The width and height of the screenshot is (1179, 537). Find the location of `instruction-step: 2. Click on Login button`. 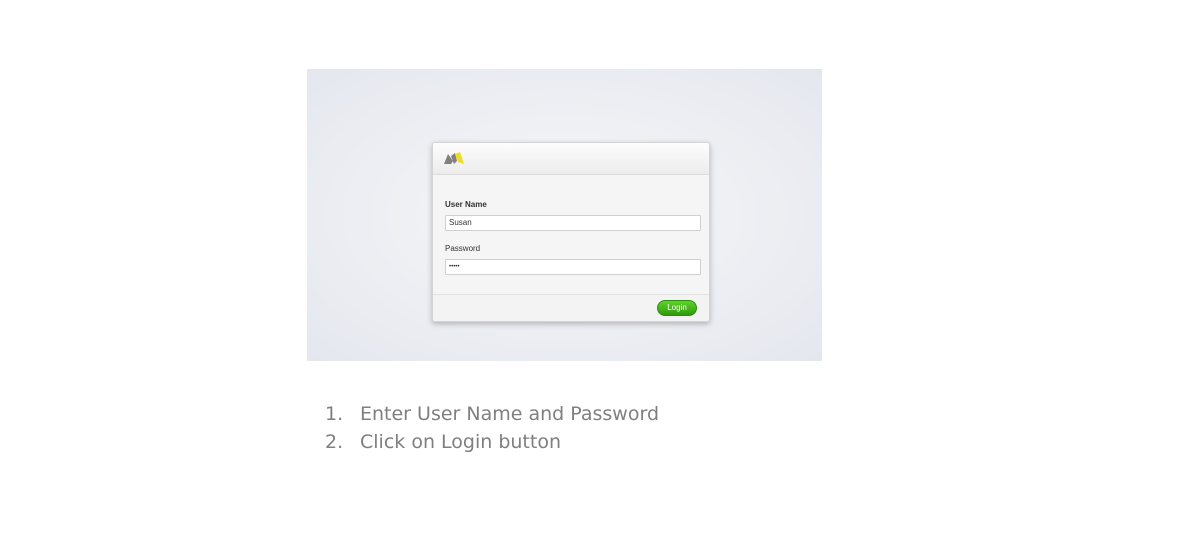

instruction-step: 2. Click on Login button is located at coordinates (492, 442).